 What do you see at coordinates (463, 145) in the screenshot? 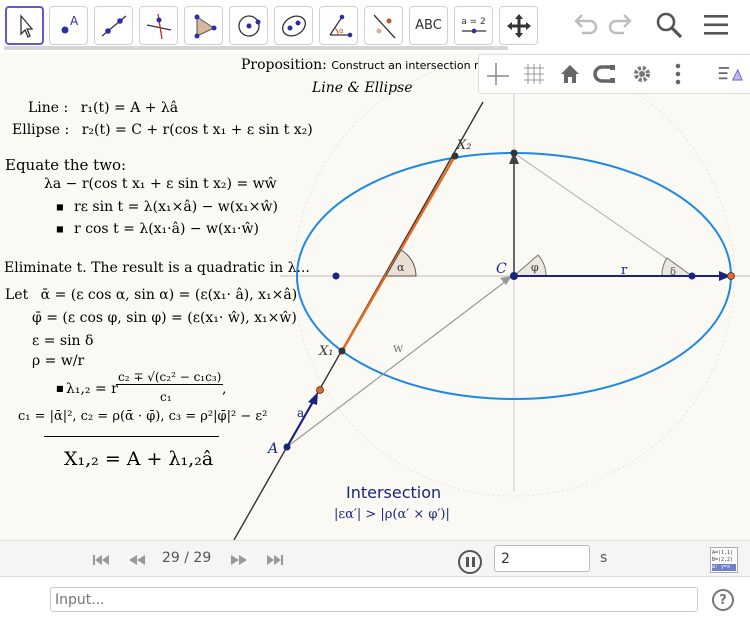
I see `label-X2: X₂` at bounding box center [463, 145].